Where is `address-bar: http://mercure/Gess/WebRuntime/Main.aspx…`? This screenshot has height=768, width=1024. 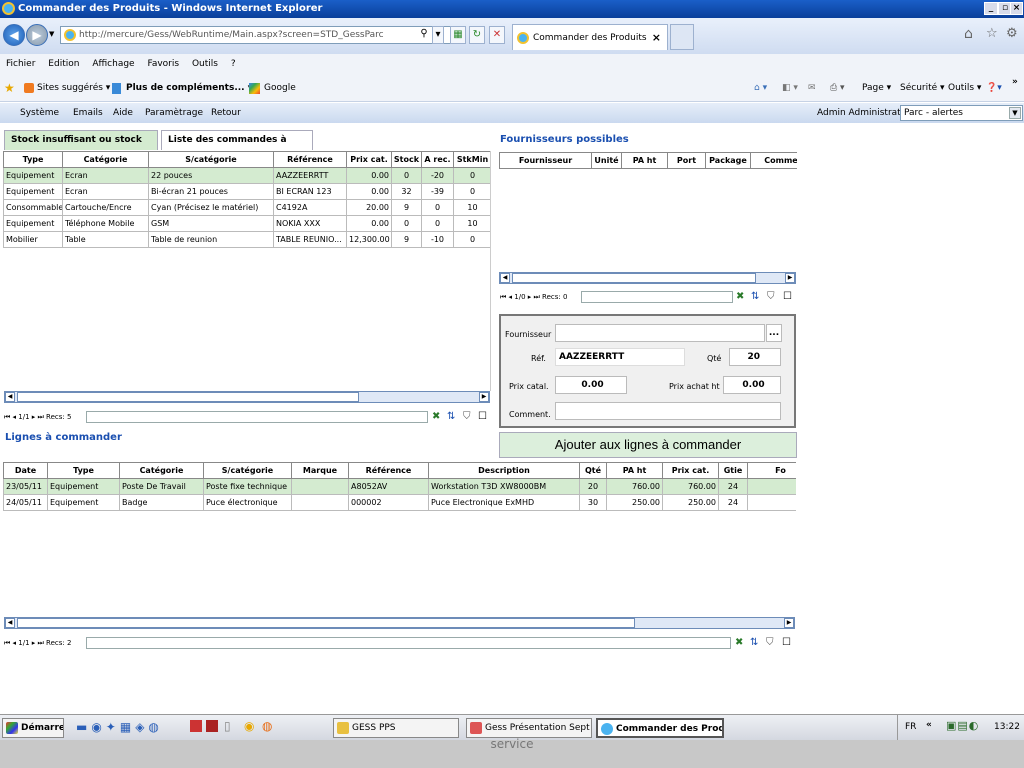
address-bar: http://mercure/Gess/WebRuntime/Main.aspx… is located at coordinates (258, 35).